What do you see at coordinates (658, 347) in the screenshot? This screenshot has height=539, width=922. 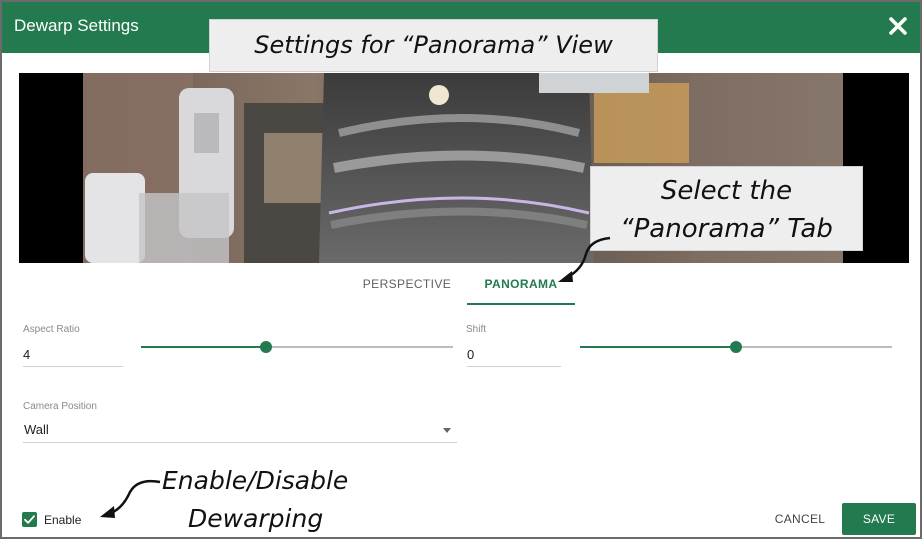 I see `shift-slider-fill` at bounding box center [658, 347].